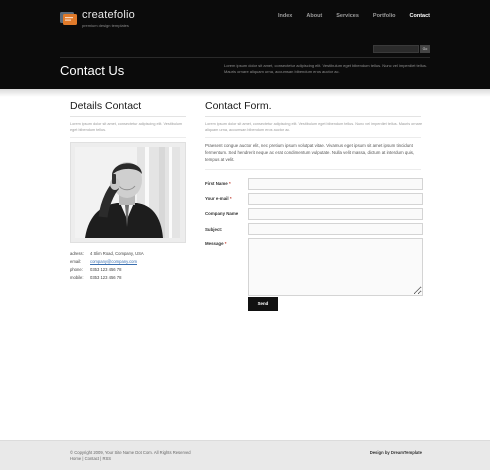 The height and width of the screenshot is (470, 490). I want to click on address-row: adress: 4 Slim Road, Company, USA, so click(128, 255).